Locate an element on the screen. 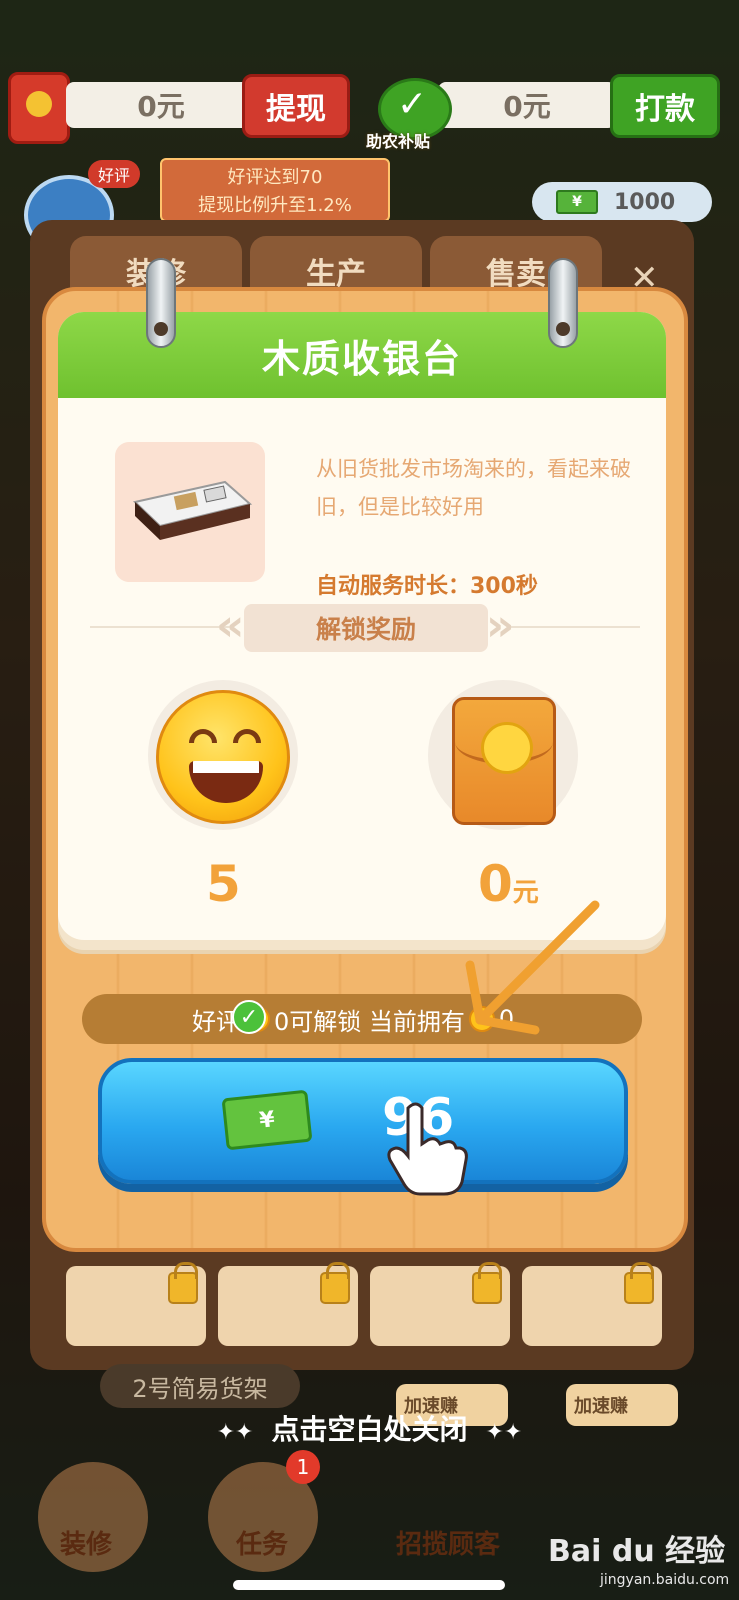 This screenshot has height=1600, width=739. nav-label-task: 任务 is located at coordinates (262, 1545).